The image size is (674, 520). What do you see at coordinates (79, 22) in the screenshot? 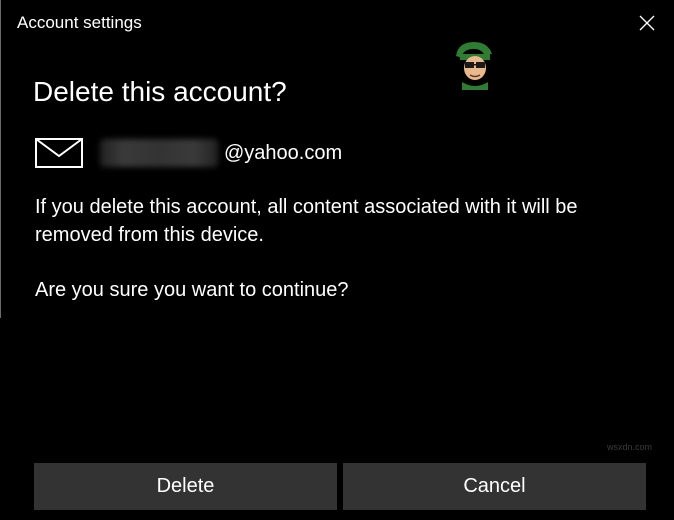
I see `window-title: Account settings` at bounding box center [79, 22].